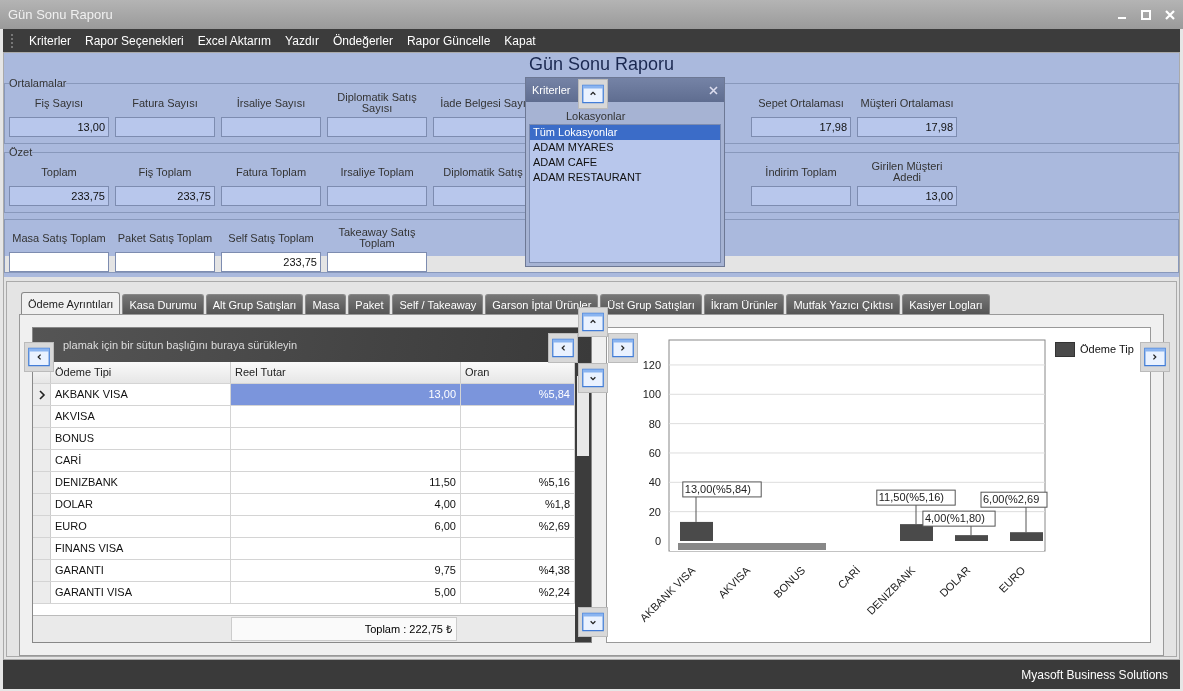 The image size is (1183, 691). Describe the element at coordinates (346, 526) in the screenshot. I see `table-cell: 6,00` at that location.